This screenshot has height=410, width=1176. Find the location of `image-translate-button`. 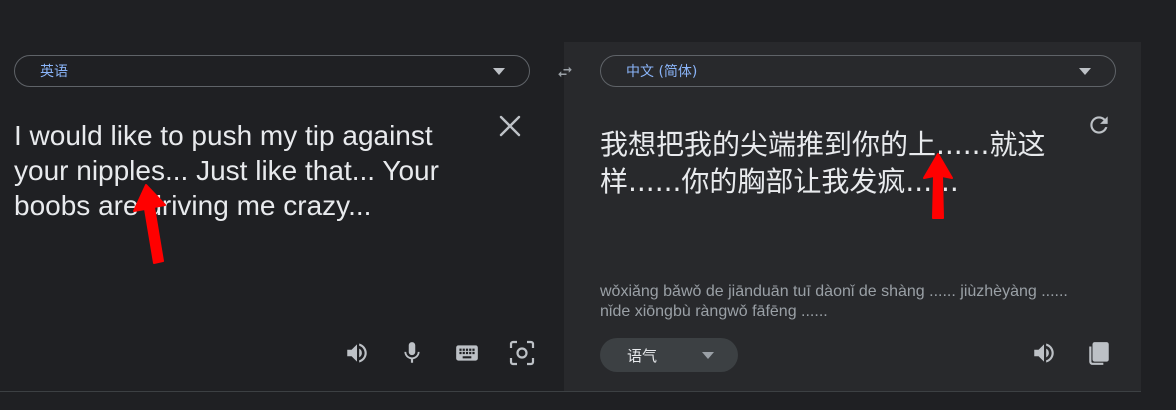

image-translate-button is located at coordinates (522, 353).